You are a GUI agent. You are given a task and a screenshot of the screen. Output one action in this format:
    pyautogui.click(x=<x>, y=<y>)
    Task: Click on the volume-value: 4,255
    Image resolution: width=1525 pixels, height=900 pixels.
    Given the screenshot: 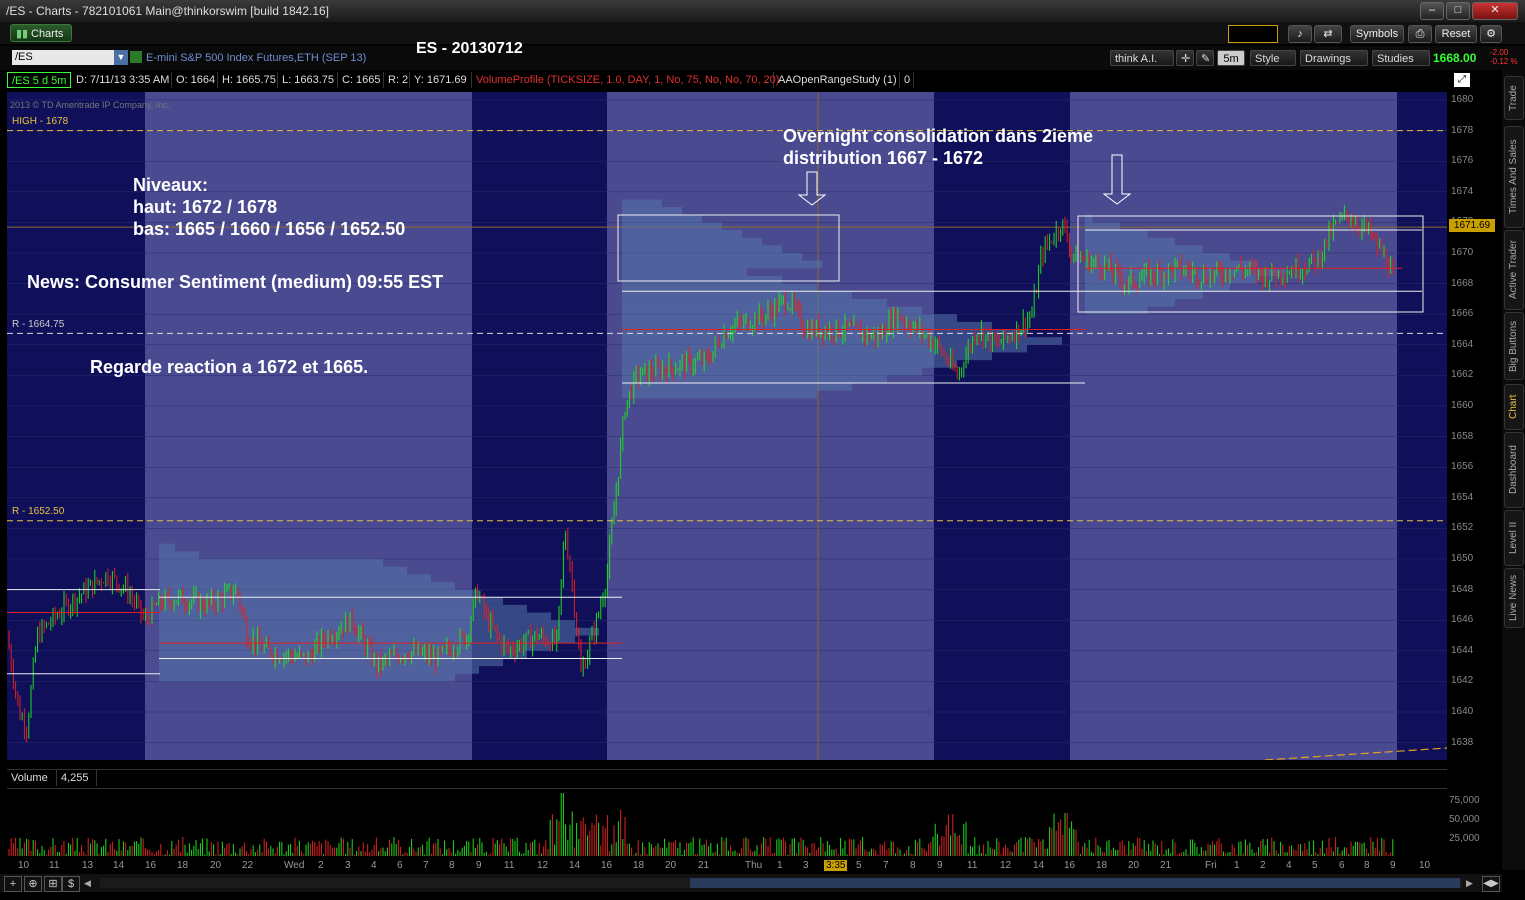 What is the action you would take?
    pyautogui.click(x=77, y=778)
    